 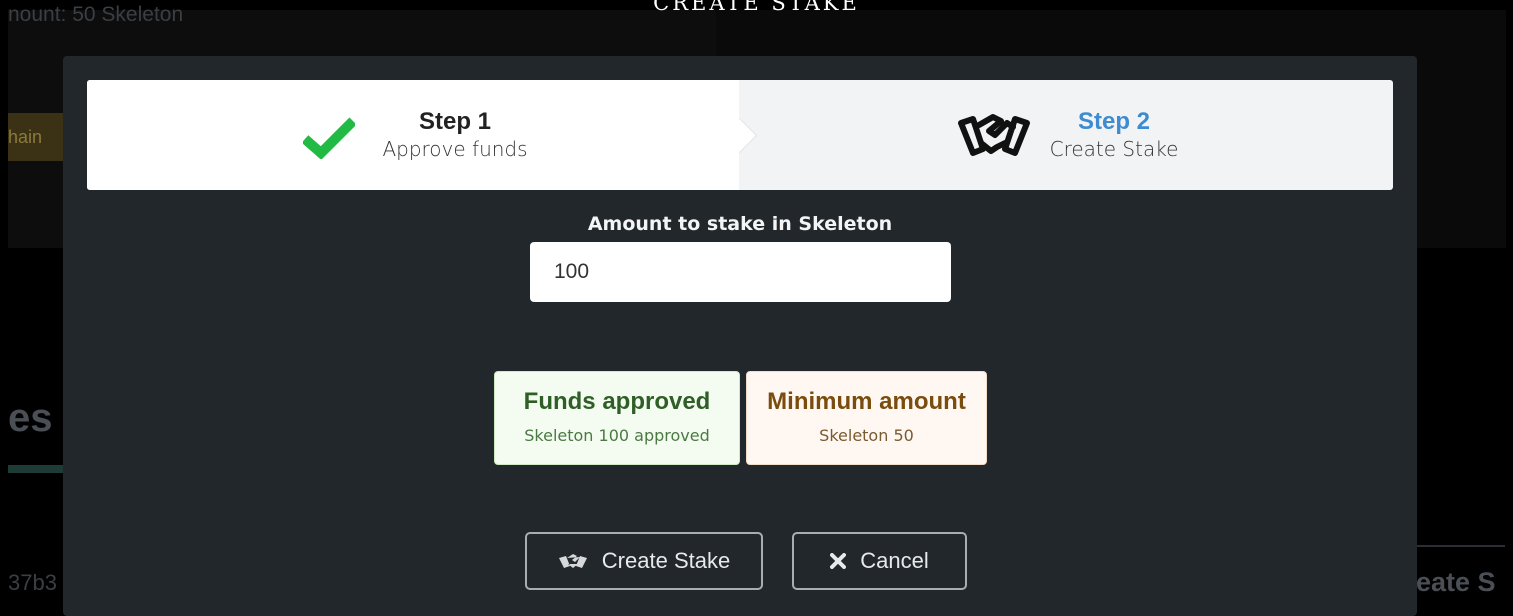 I want to click on background-create-stake-text: eate S, so click(x=1456, y=582).